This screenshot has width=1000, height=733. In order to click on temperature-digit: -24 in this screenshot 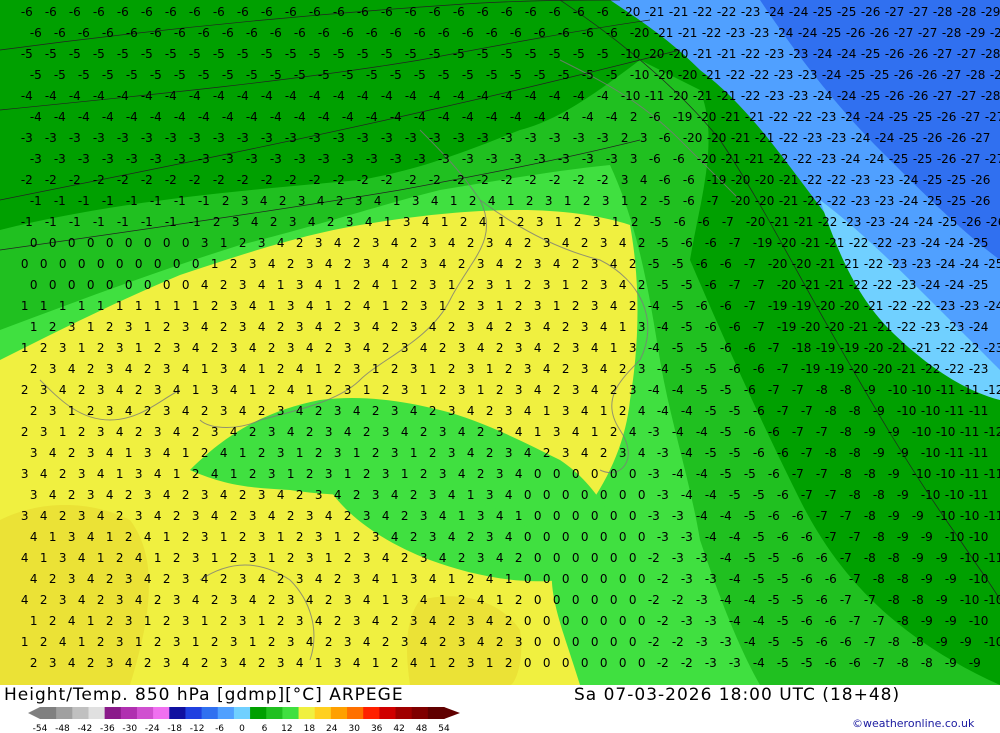, I will do `click(931, 285)`.